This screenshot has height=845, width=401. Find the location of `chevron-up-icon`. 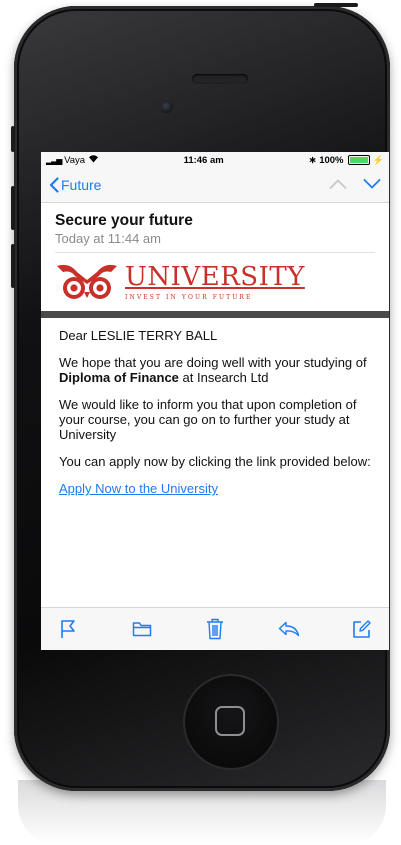

chevron-up-icon is located at coordinates (338, 184).